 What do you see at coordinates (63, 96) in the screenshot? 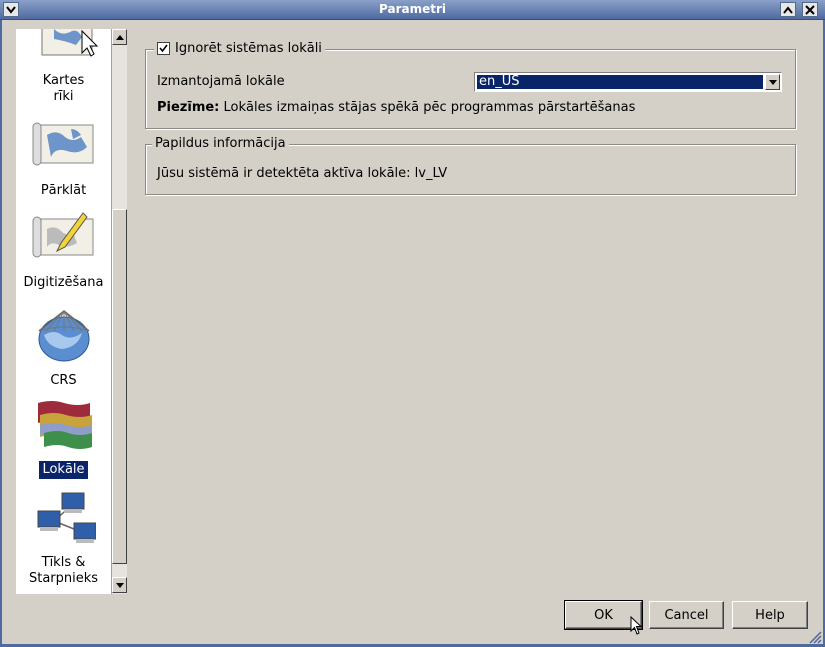
I see `sidebar-item-label: rīki` at bounding box center [63, 96].